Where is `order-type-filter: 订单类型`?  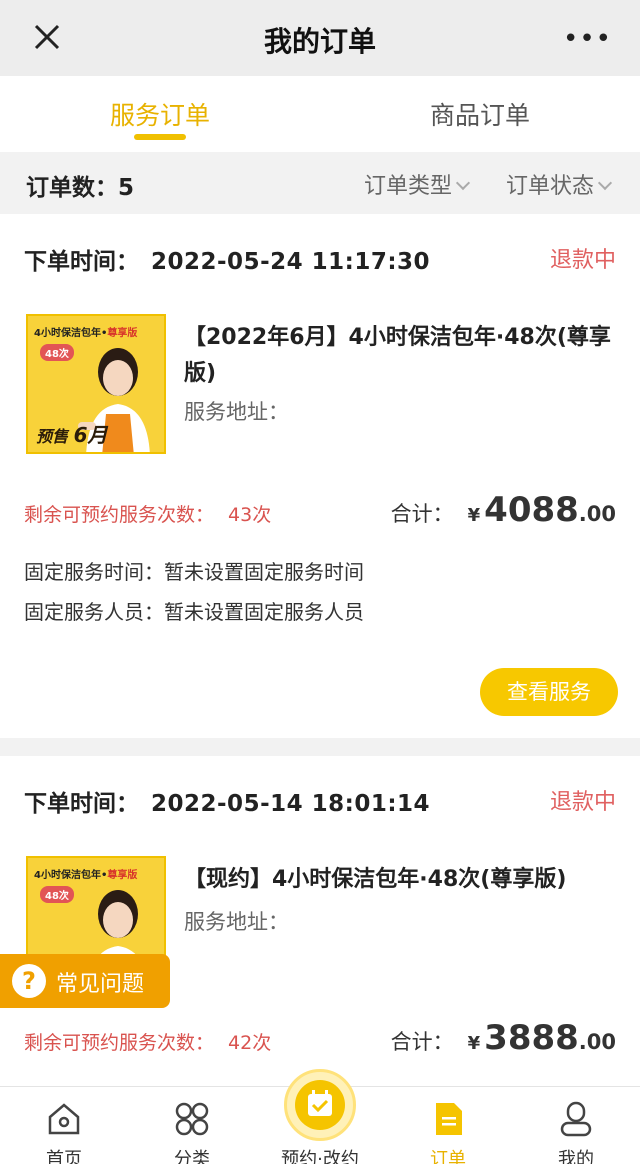 order-type-filter: 订单类型 is located at coordinates (417, 184).